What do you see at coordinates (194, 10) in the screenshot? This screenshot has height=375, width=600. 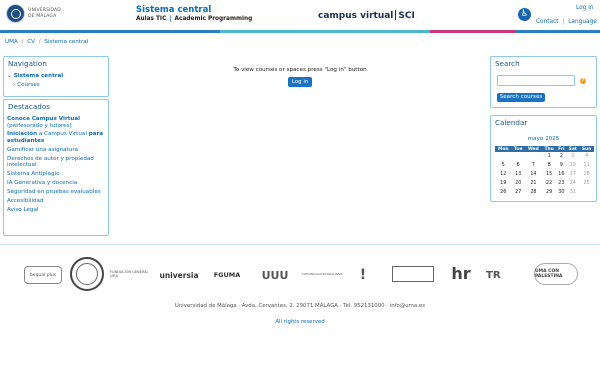 I see `site-title: Sistema central` at bounding box center [194, 10].